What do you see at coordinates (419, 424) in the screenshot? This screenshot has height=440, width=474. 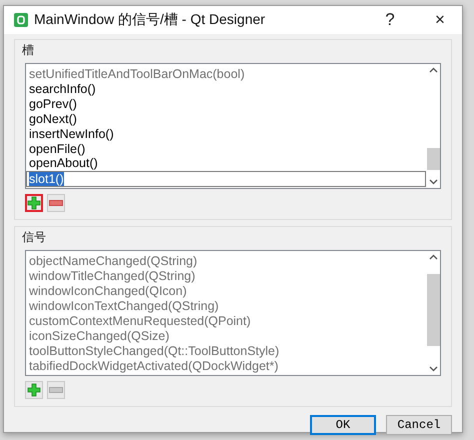 I see `cancel-button: Cancel` at bounding box center [419, 424].